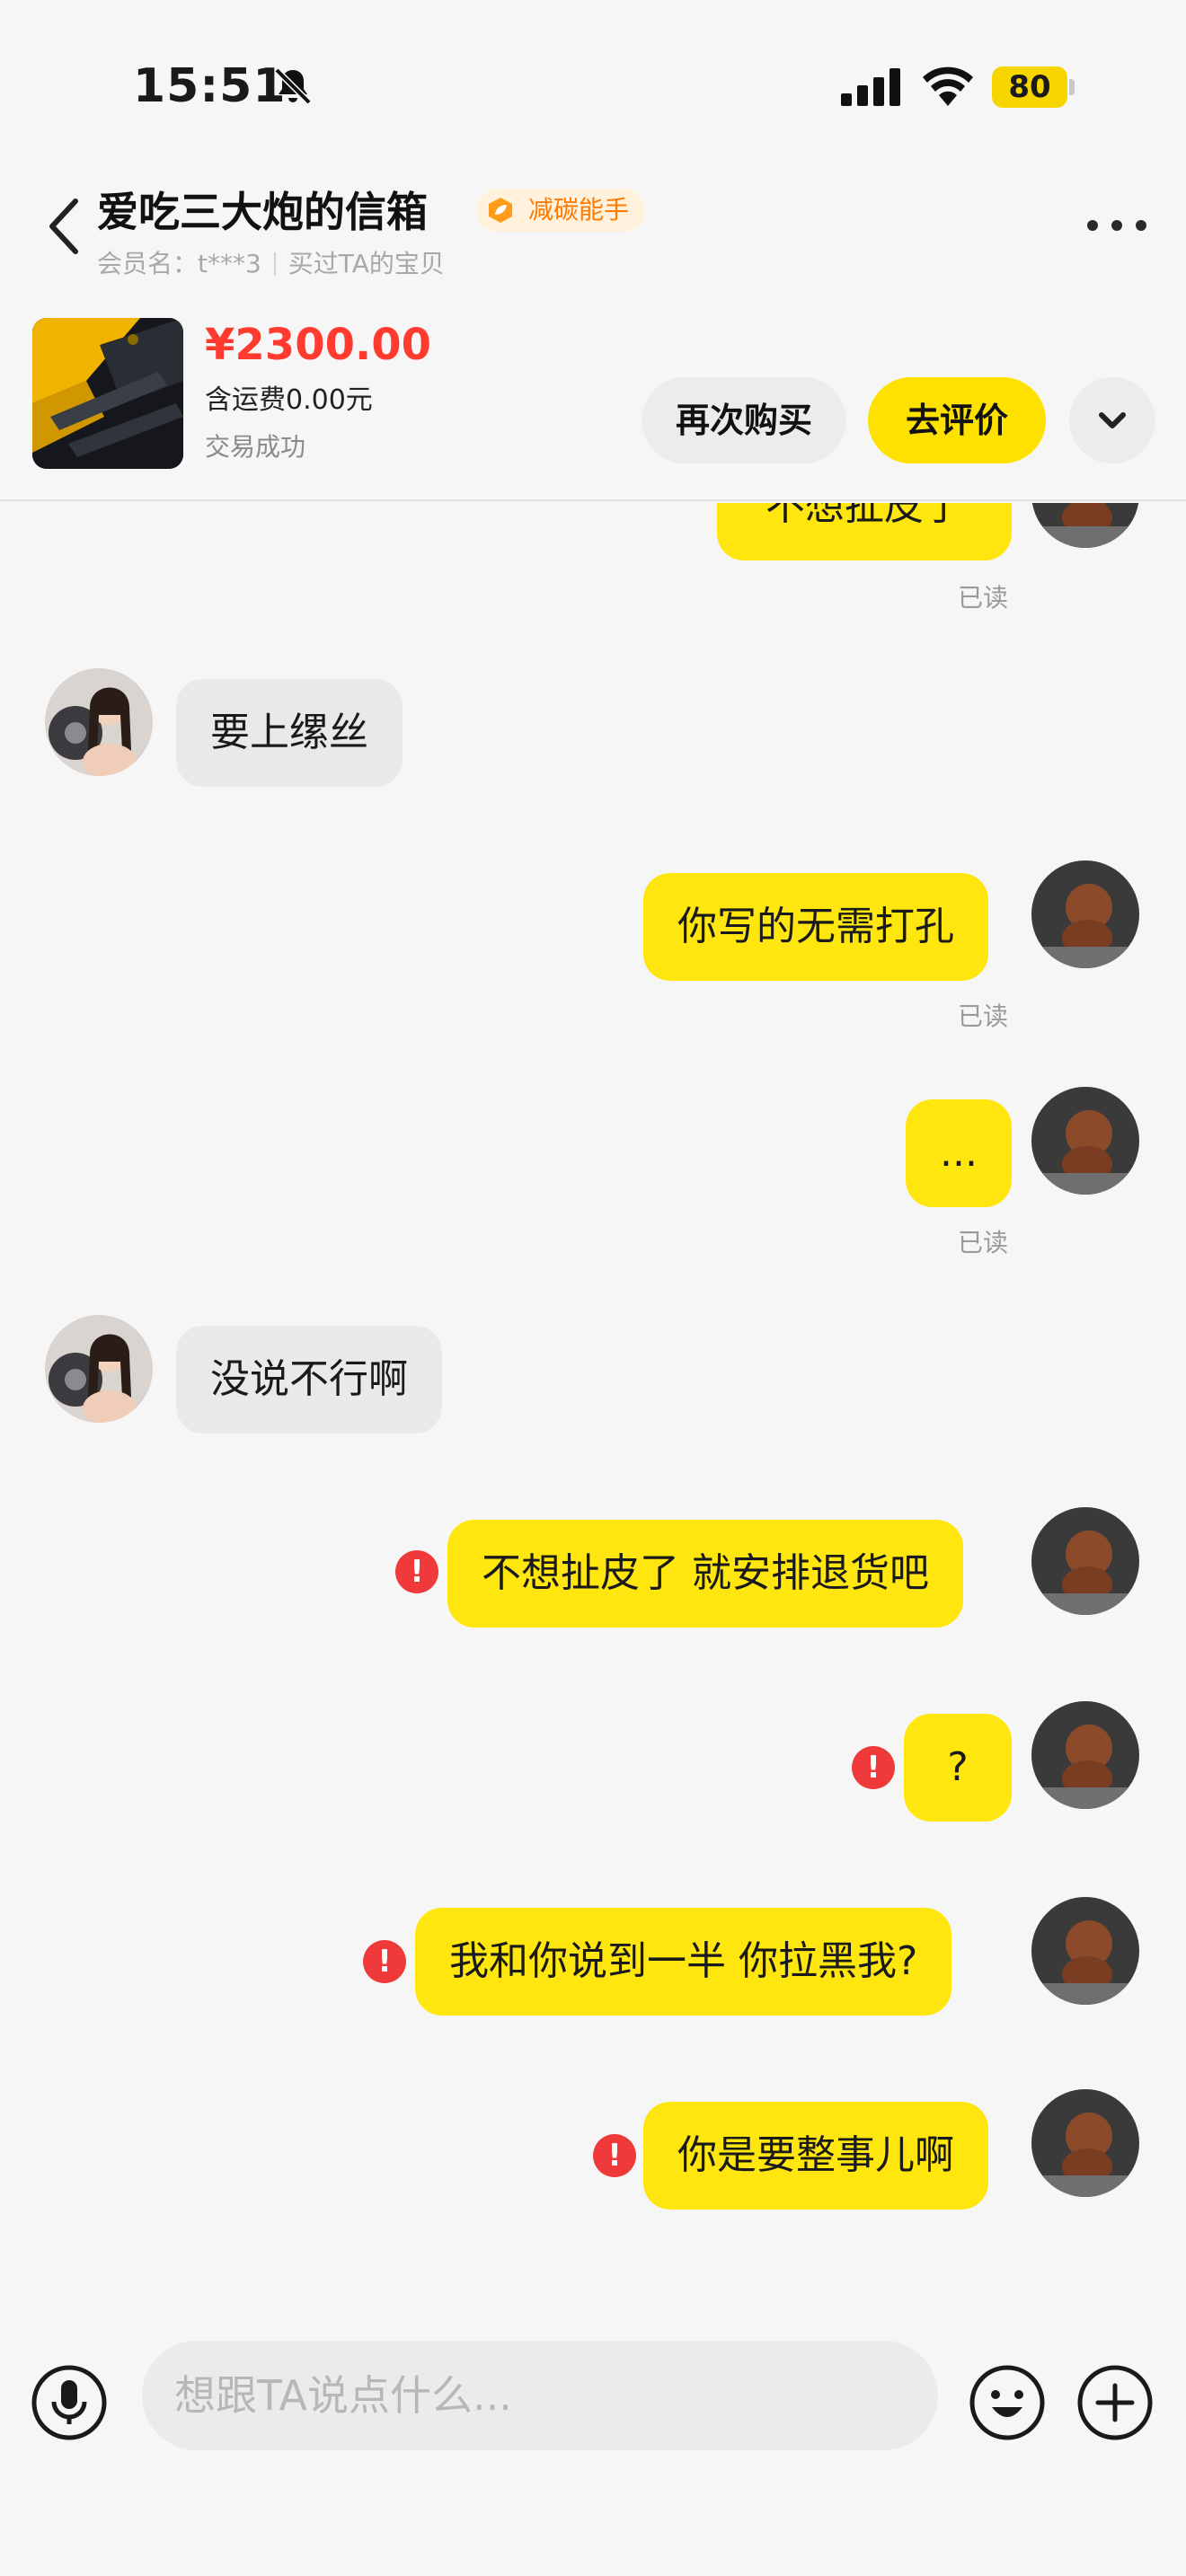 Image resolution: width=1186 pixels, height=2576 pixels. What do you see at coordinates (1029, 87) in the screenshot?
I see `battery-level: 80` at bounding box center [1029, 87].